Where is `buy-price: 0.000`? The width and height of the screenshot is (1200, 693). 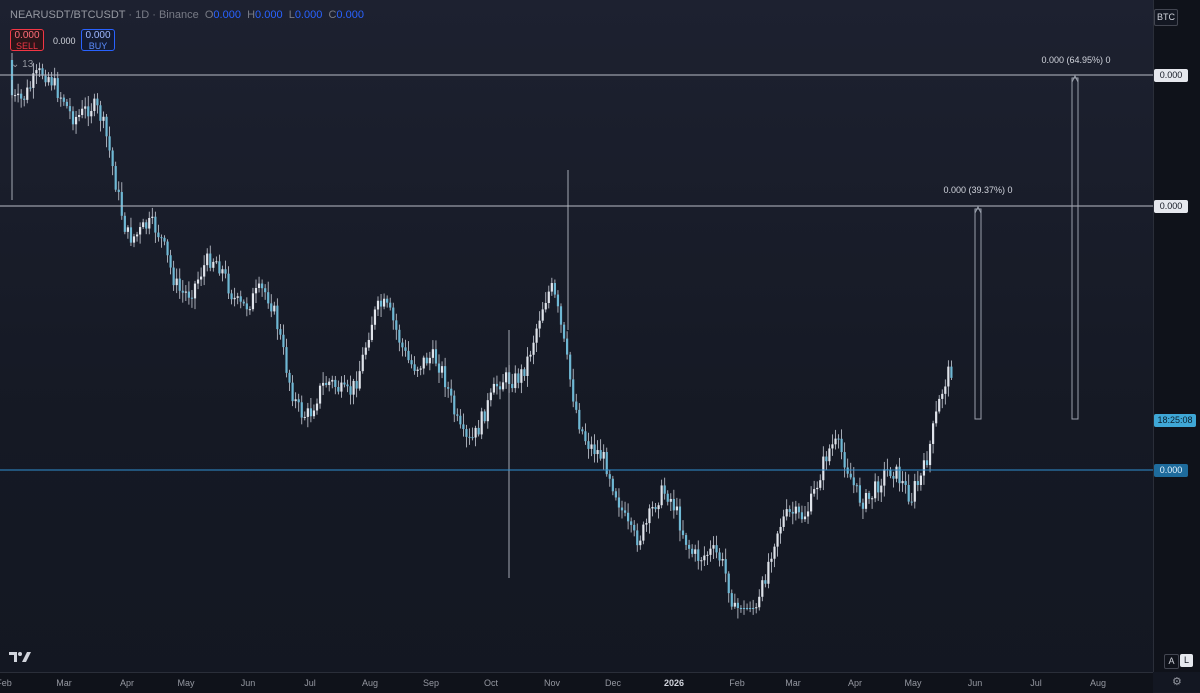
buy-price: 0.000 is located at coordinates (98, 35).